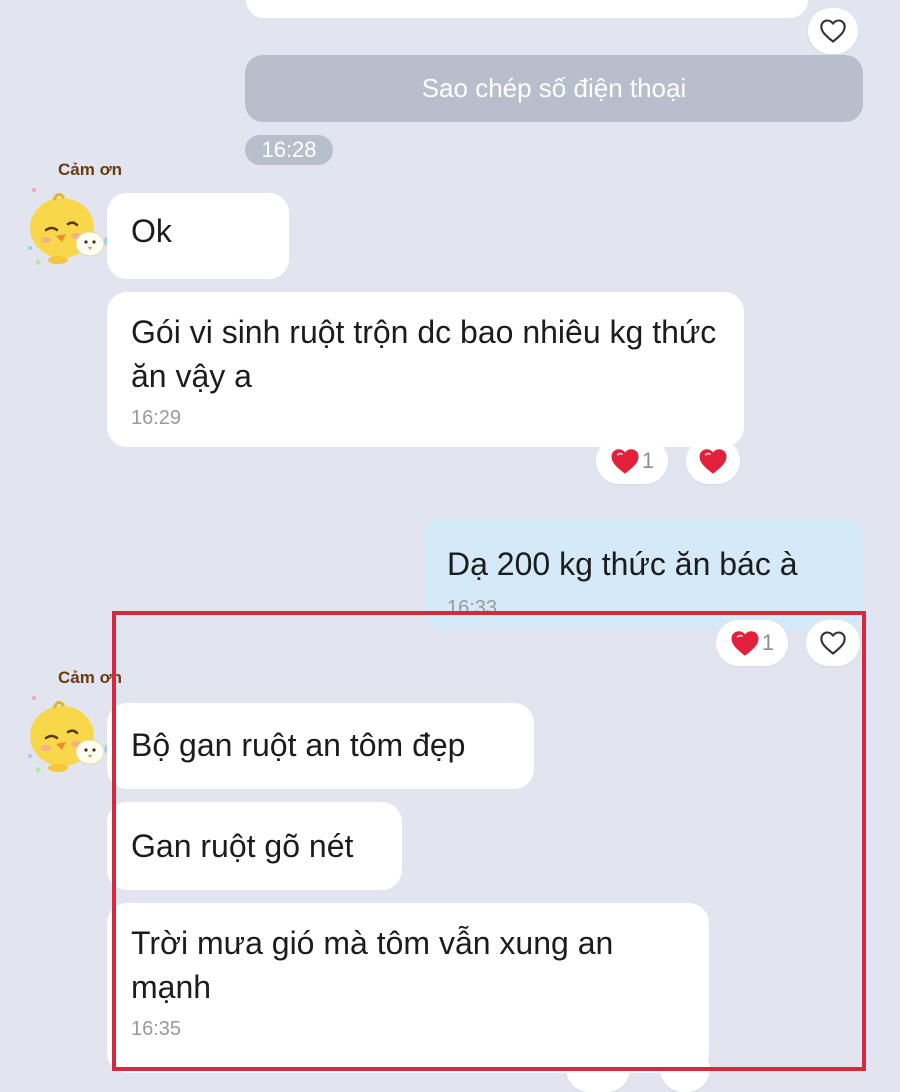 The image size is (900, 1092). What do you see at coordinates (156, 418) in the screenshot?
I see `message-time: 16:29` at bounding box center [156, 418].